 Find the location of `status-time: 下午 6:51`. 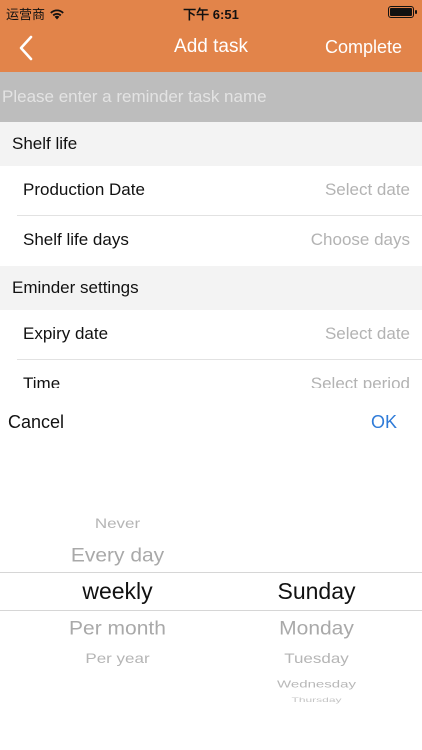

status-time: 下午 6:51 is located at coordinates (211, 14).